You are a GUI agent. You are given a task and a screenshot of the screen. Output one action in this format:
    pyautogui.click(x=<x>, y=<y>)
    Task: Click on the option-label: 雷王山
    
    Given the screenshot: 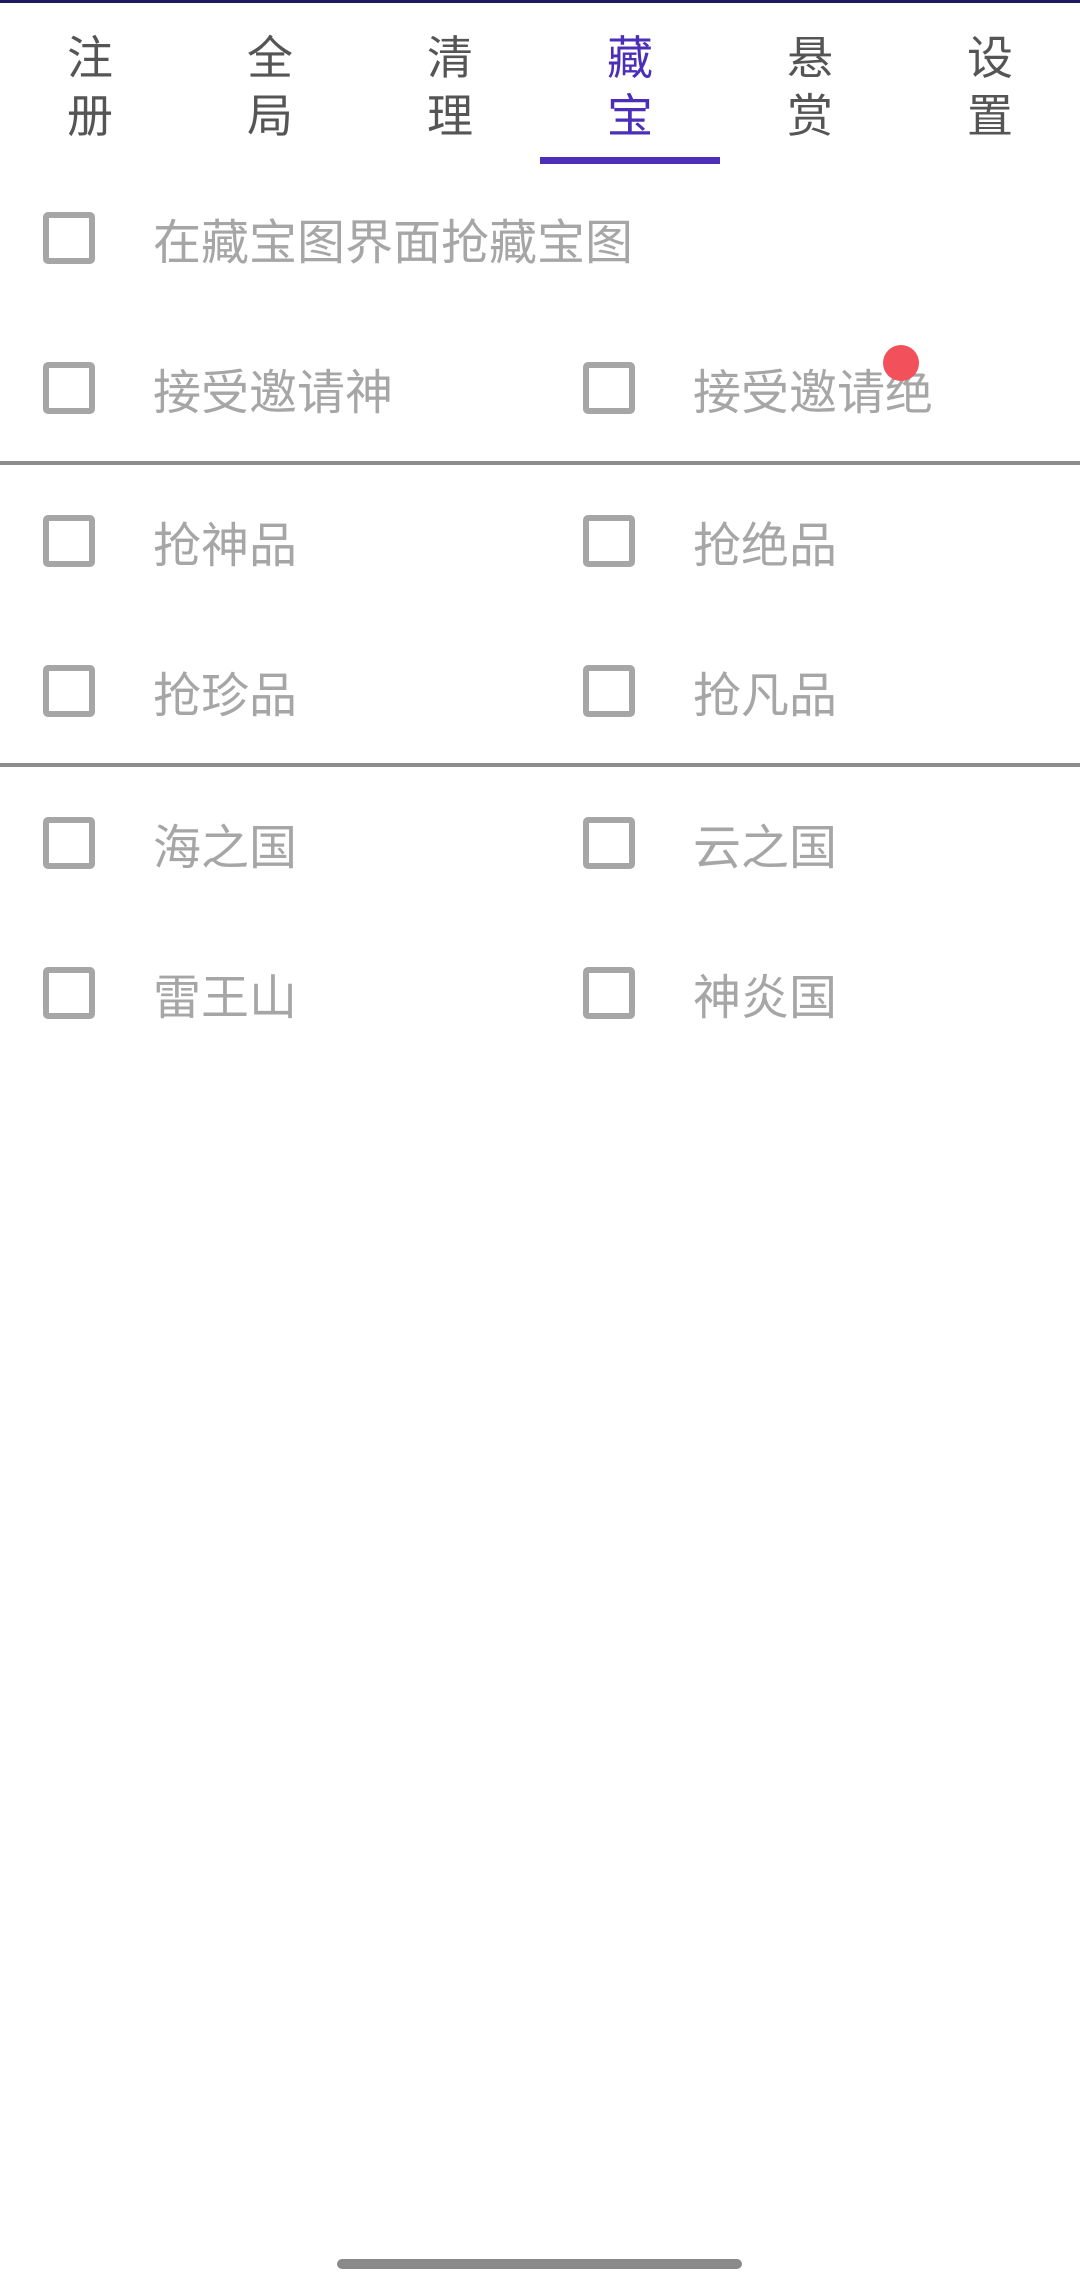 What is the action you would take?
    pyautogui.click(x=225, y=998)
    